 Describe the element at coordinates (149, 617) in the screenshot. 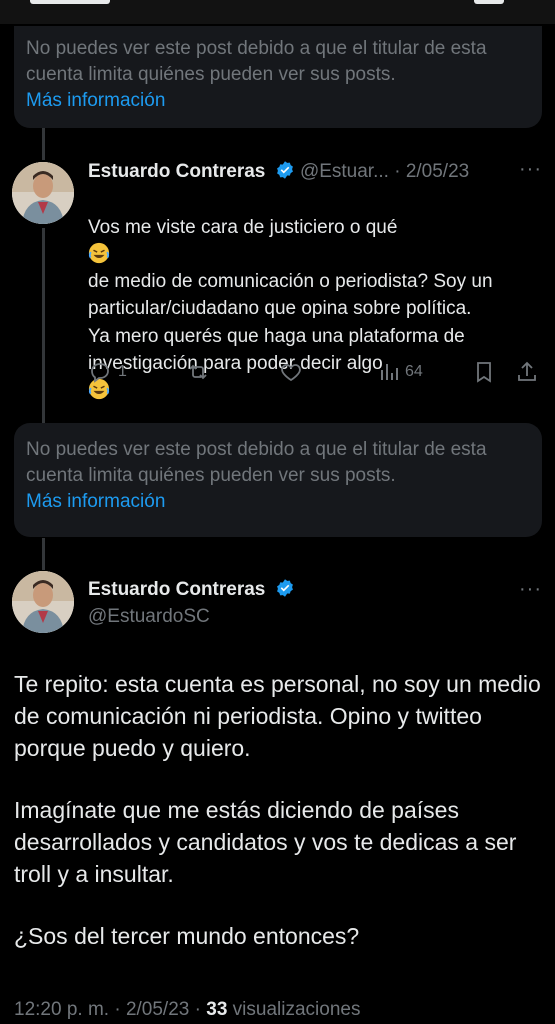

I see `author-handle: @EstuardoSC` at that location.